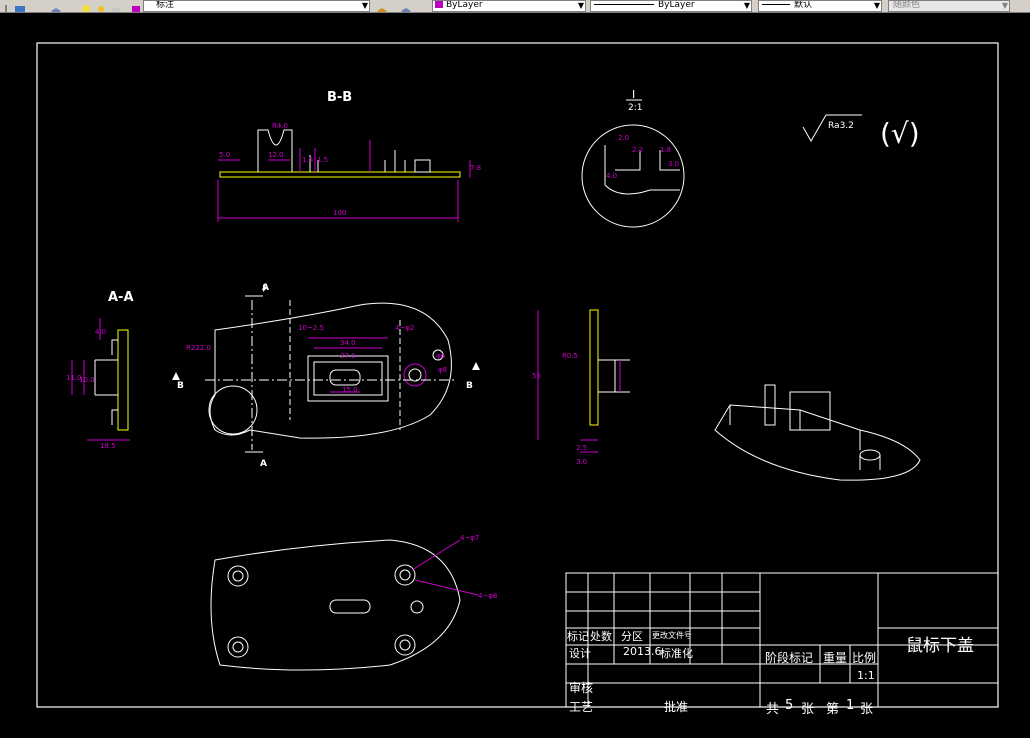 Image resolution: width=1030 pixels, height=738 pixels. Describe the element at coordinates (330, 375) in the screenshot. I see `plan-view` at that location.